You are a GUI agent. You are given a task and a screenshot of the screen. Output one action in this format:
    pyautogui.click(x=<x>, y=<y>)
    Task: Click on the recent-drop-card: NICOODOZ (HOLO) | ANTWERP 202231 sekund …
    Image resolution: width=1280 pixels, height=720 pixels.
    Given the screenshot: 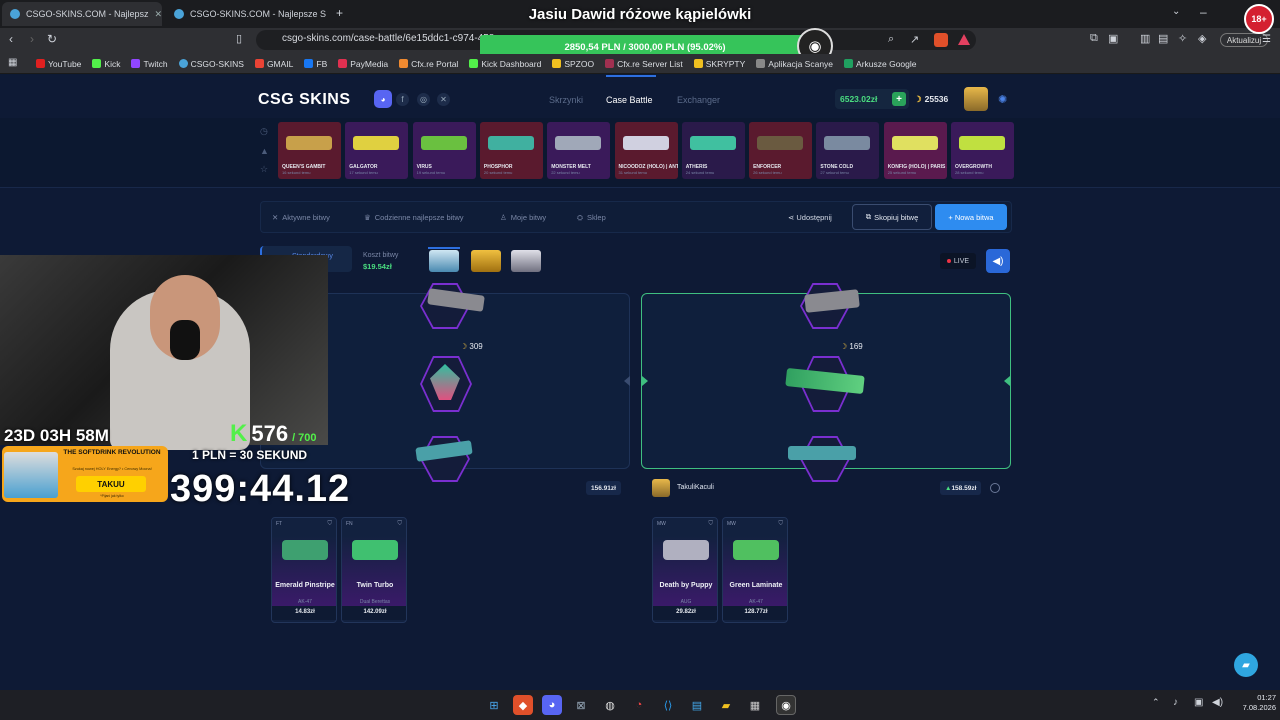 What is the action you would take?
    pyautogui.click(x=646, y=150)
    